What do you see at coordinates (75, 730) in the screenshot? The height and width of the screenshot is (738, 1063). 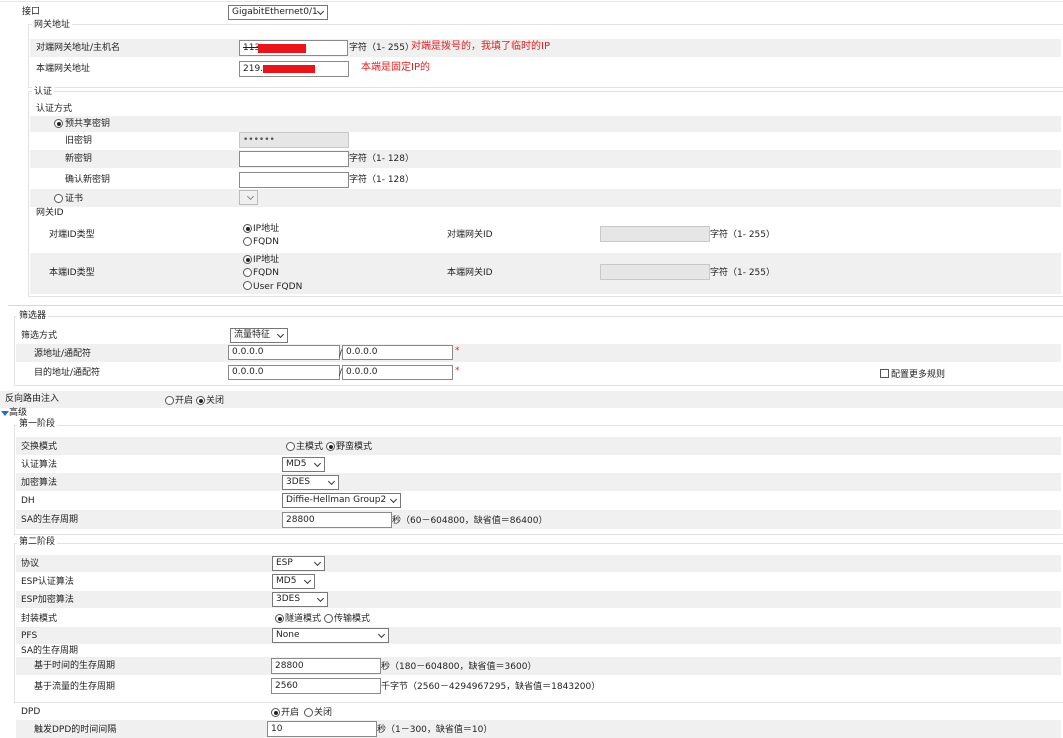 I see `dpd-interval-label: 触发DPD的时间间隔` at bounding box center [75, 730].